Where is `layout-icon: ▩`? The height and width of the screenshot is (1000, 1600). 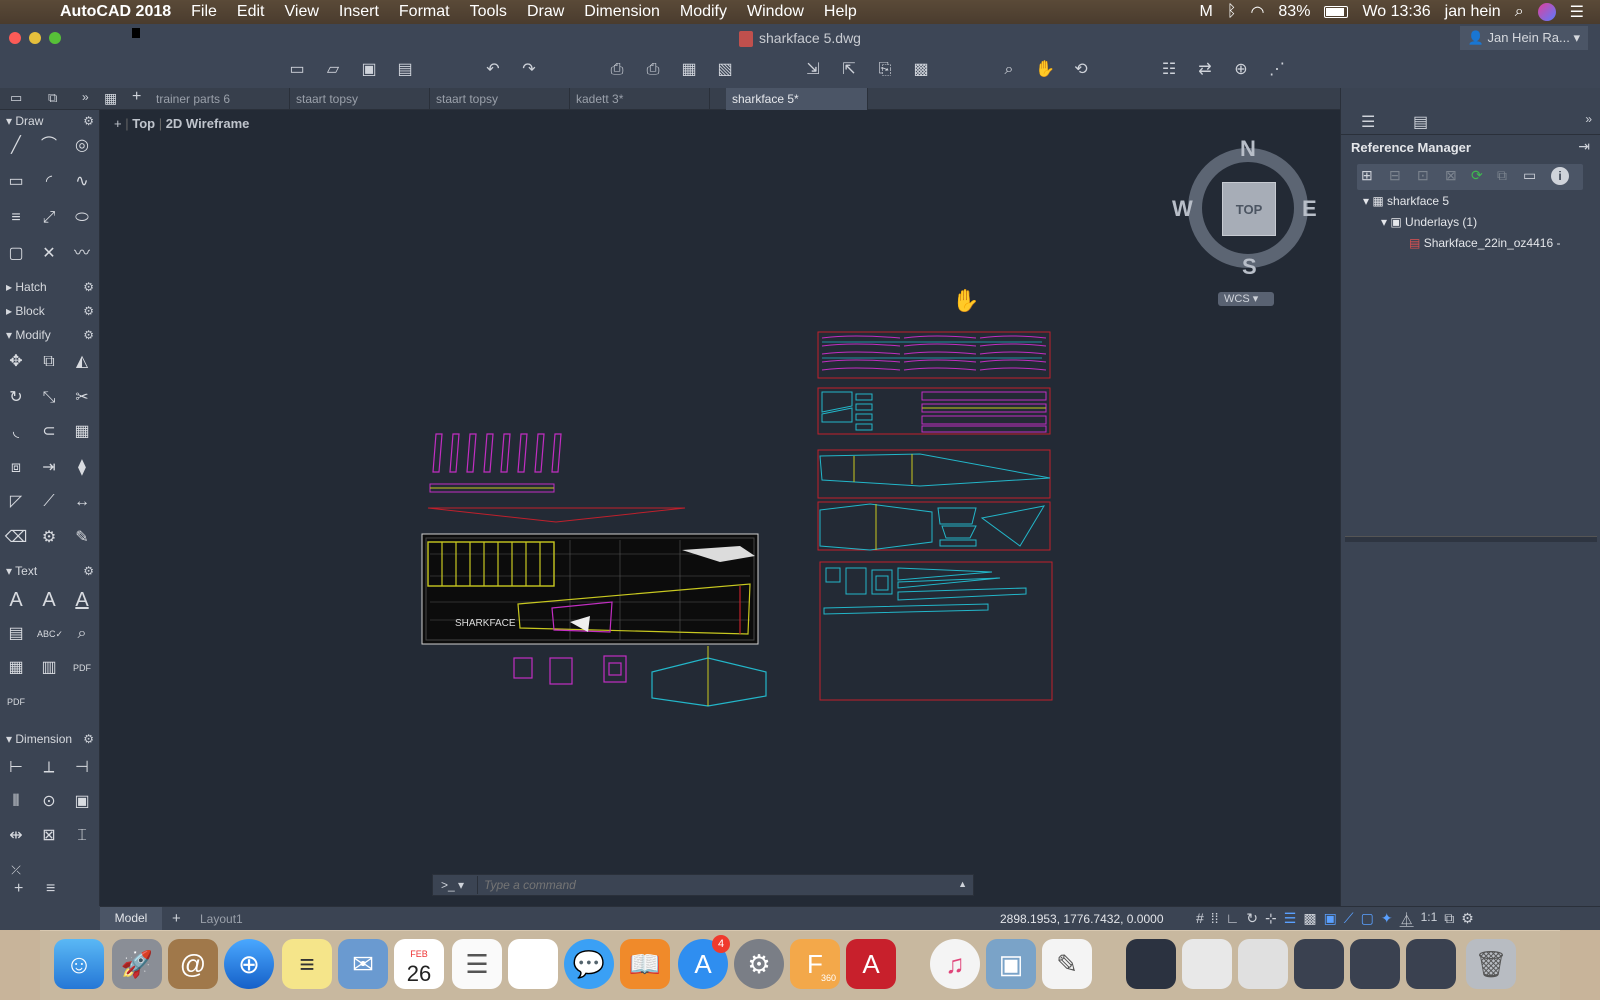 layout-icon: ▩ is located at coordinates (921, 70).